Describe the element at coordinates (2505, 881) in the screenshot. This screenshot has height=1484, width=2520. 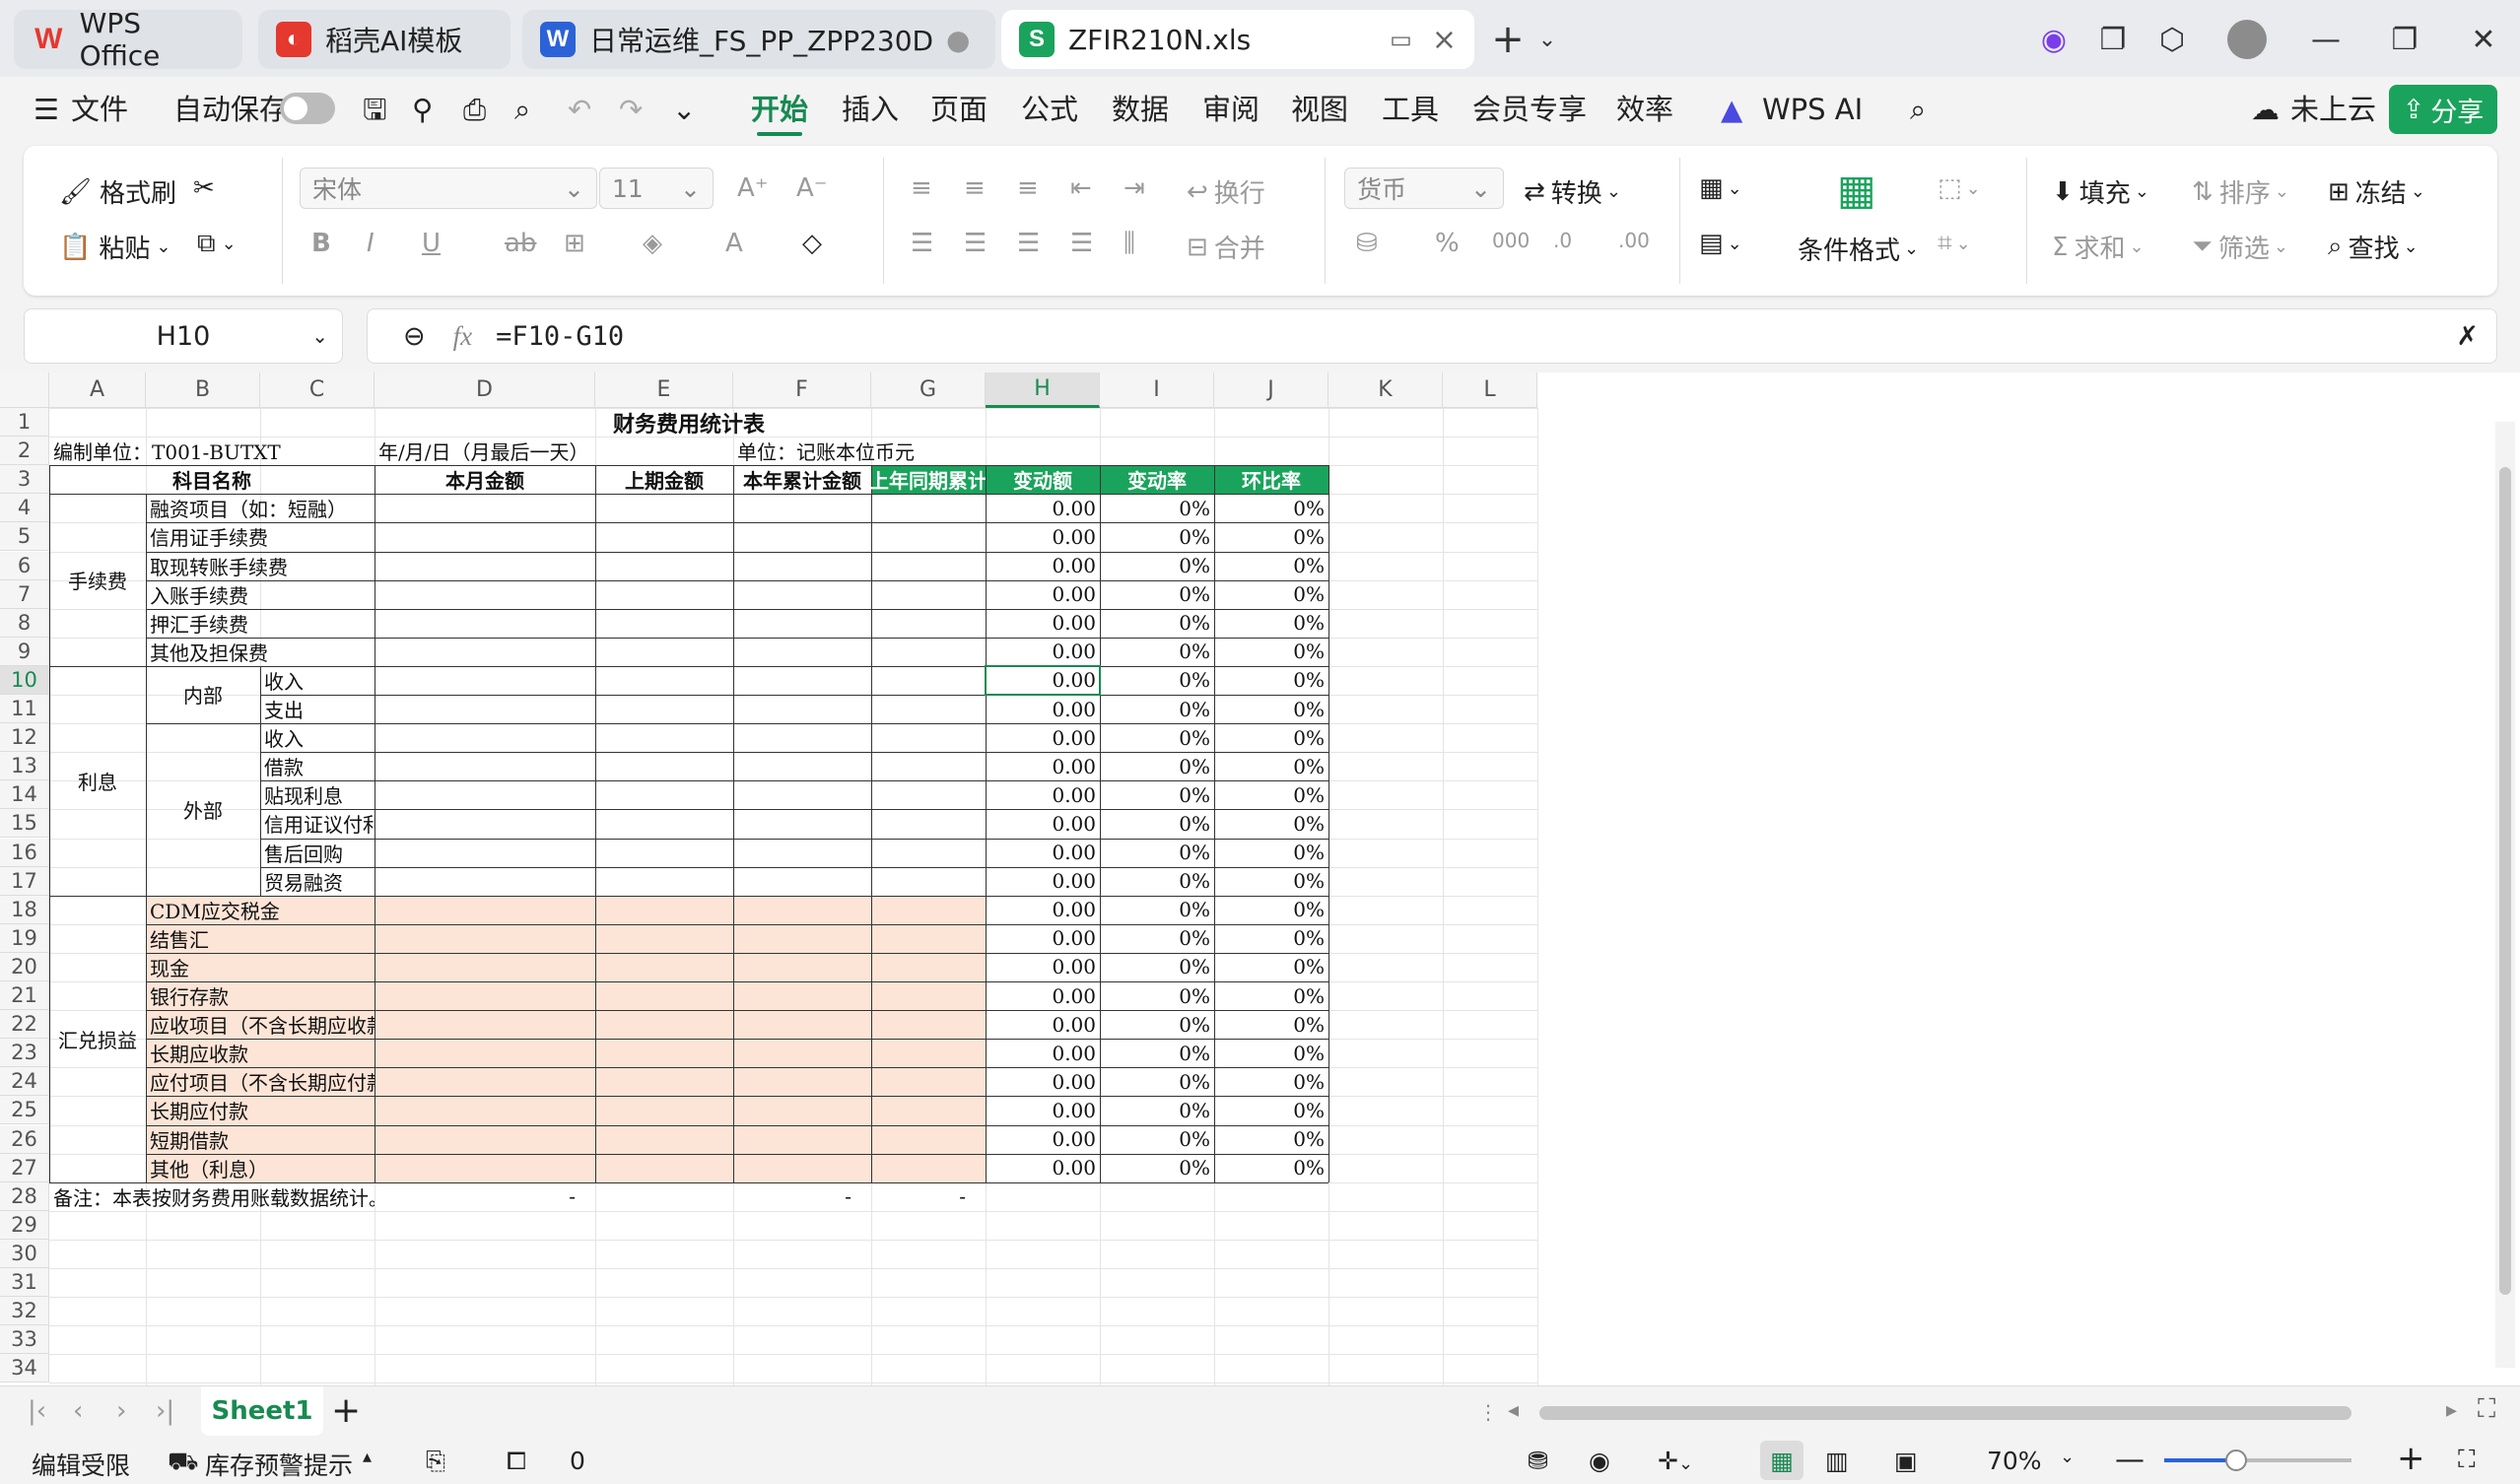
I see `vertical-scrollbar-thumb` at that location.